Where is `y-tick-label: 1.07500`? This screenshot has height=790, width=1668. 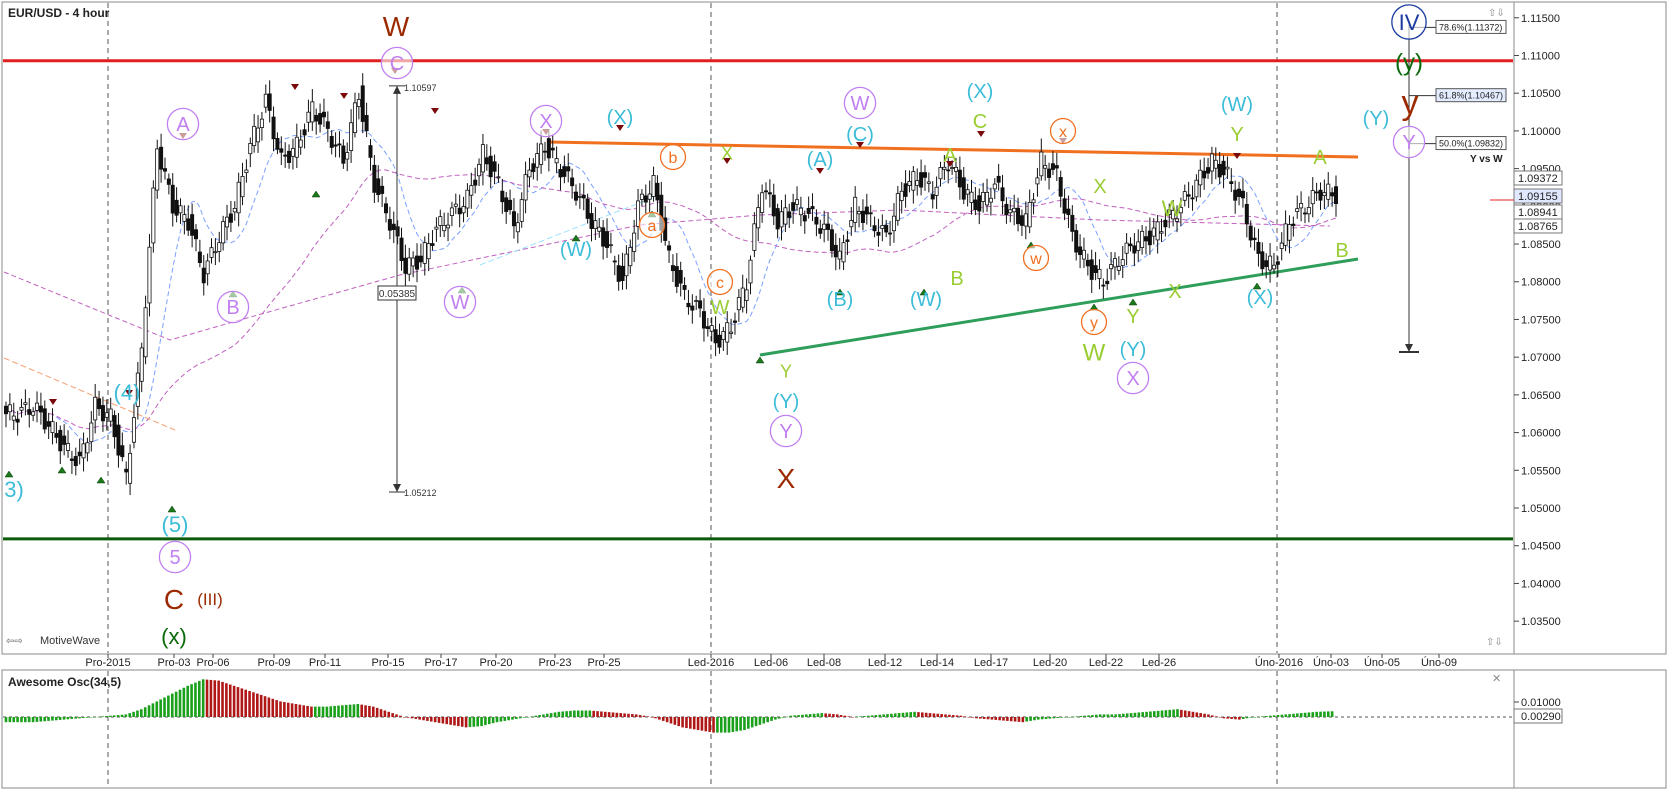 y-tick-label: 1.07500 is located at coordinates (1541, 320).